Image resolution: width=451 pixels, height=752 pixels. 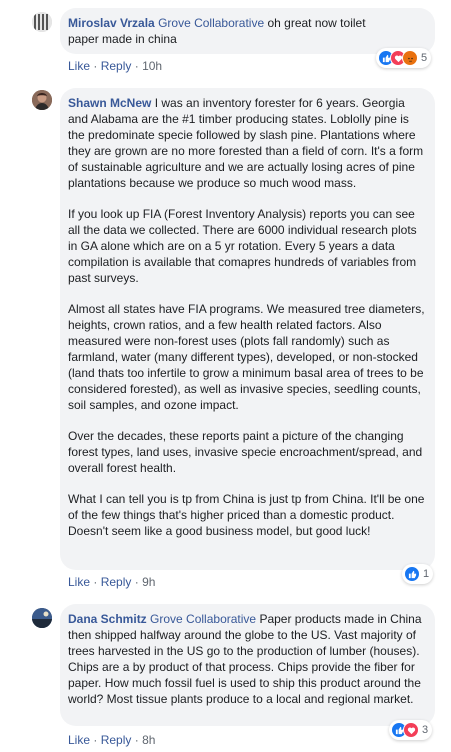 I want to click on reactions-summary: 3, so click(x=411, y=730).